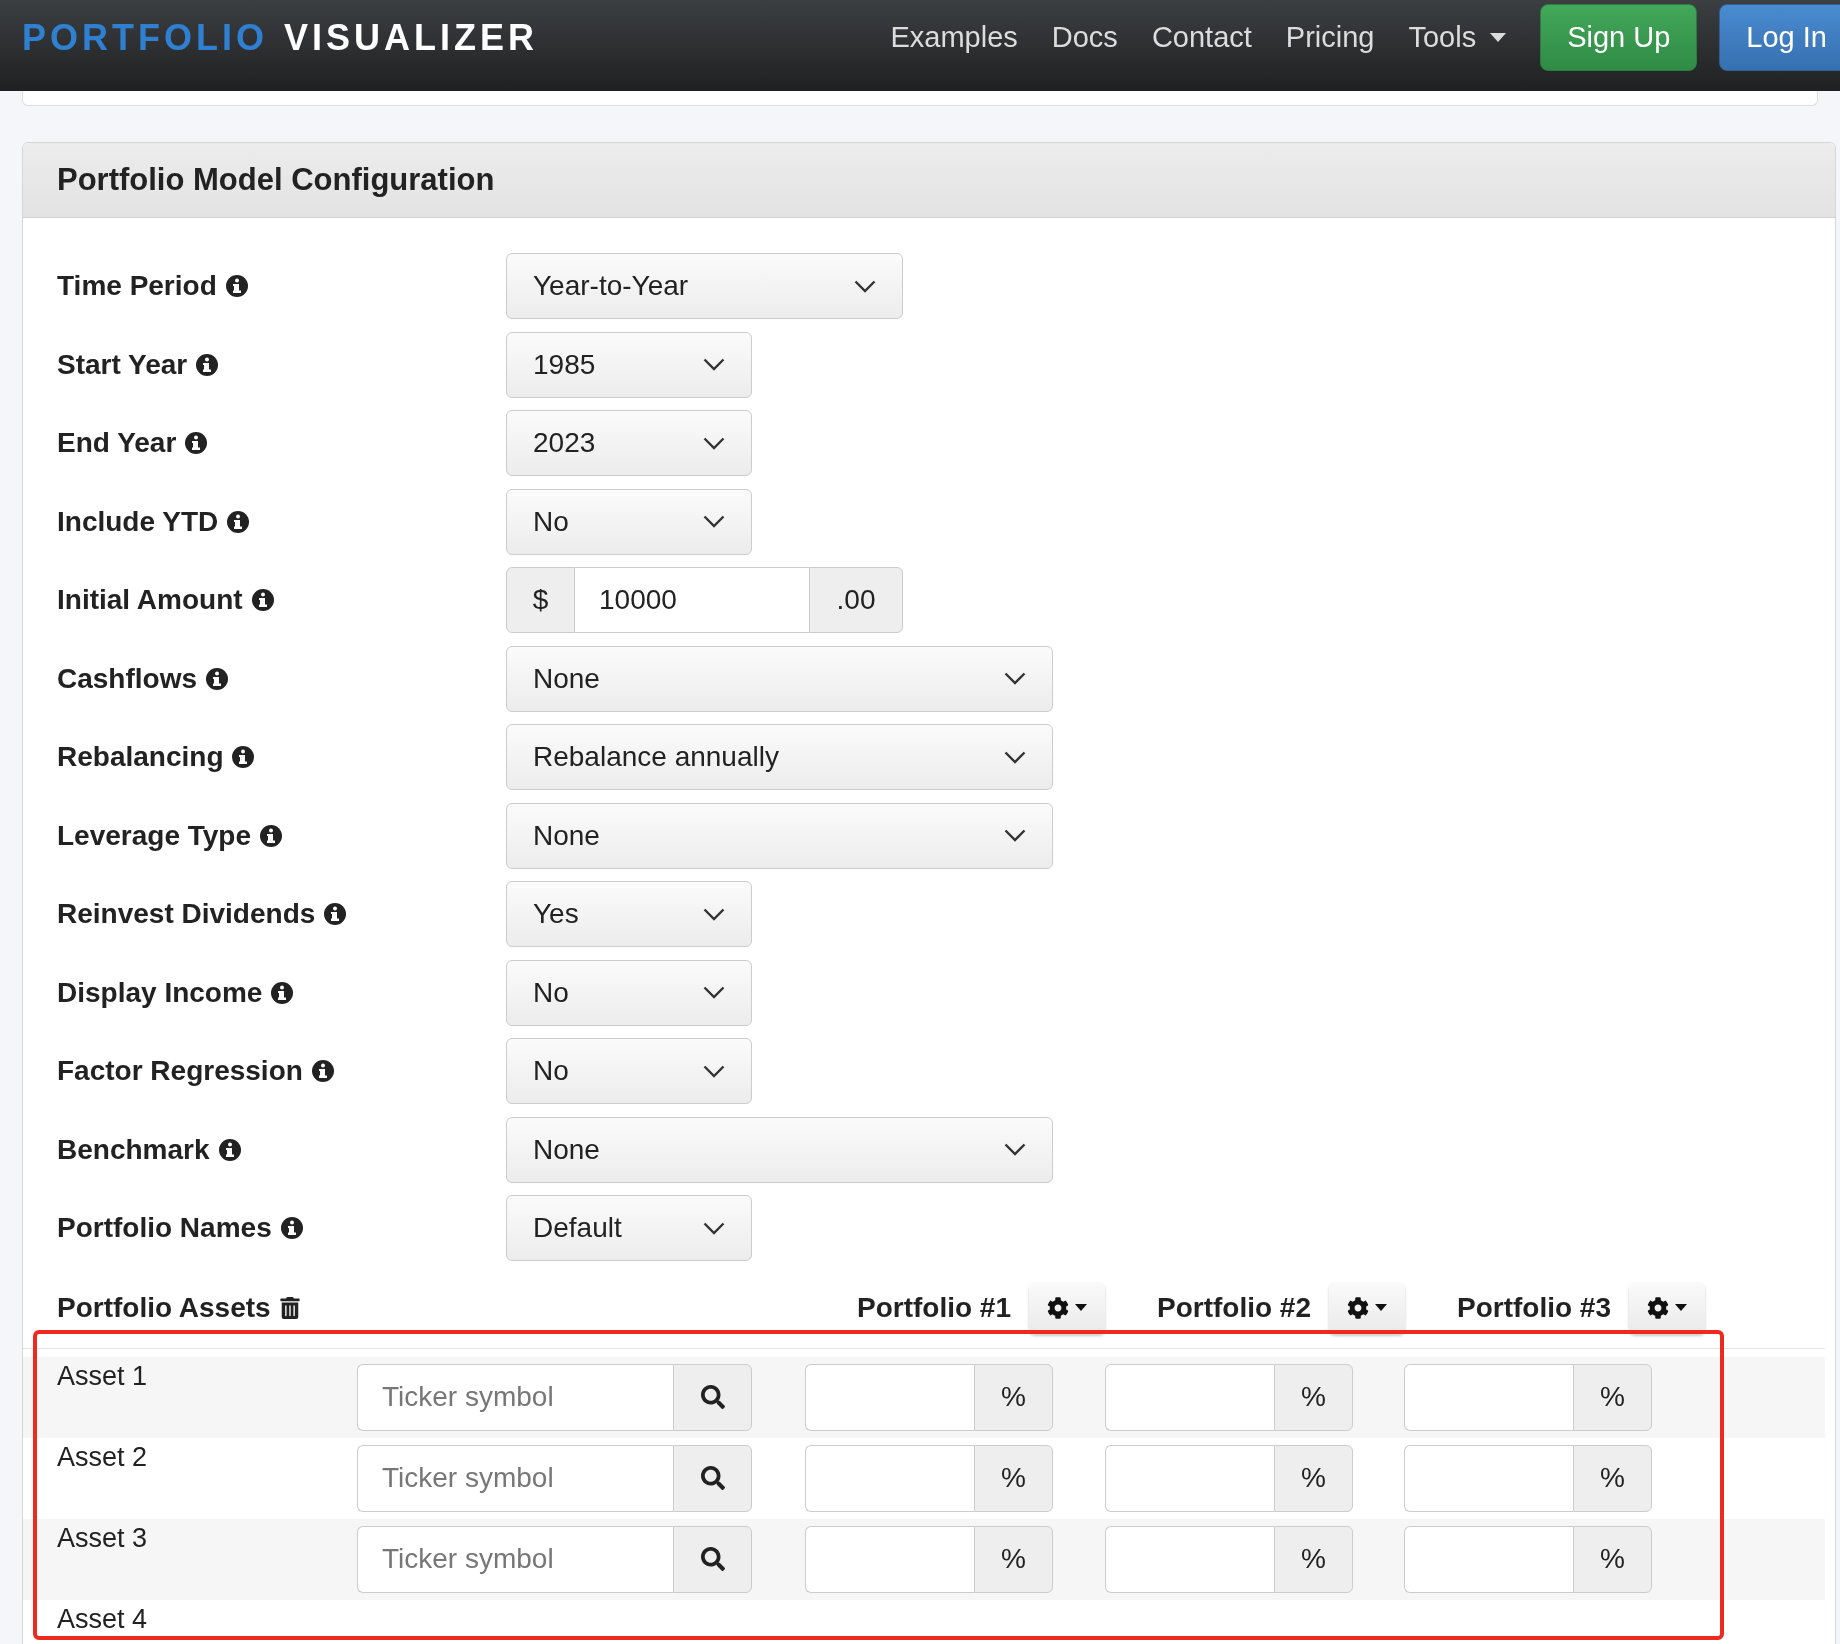 The height and width of the screenshot is (1644, 1840). Describe the element at coordinates (1084, 37) in the screenshot. I see `nav-link: Docs` at that location.